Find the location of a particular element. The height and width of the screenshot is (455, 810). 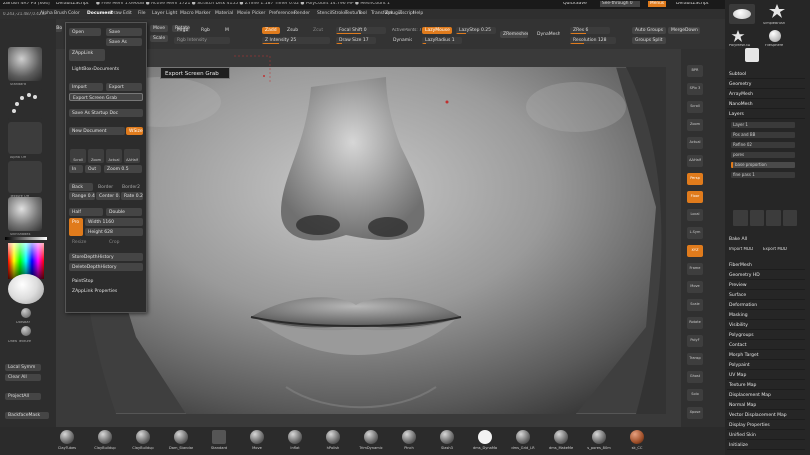

brush-slot: ClayBuildup is located at coordinates (143, 440).